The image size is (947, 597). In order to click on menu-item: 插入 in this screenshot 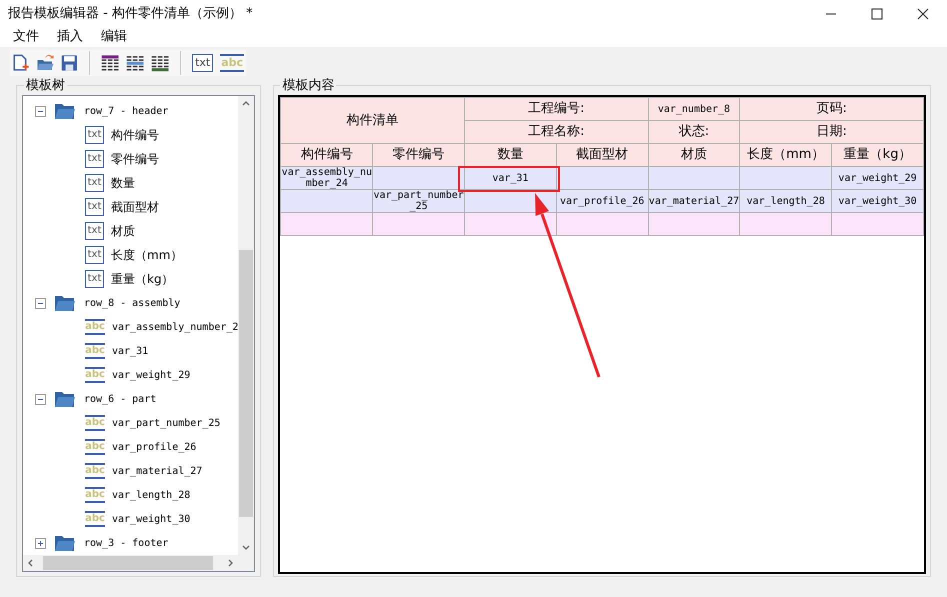, I will do `click(70, 37)`.